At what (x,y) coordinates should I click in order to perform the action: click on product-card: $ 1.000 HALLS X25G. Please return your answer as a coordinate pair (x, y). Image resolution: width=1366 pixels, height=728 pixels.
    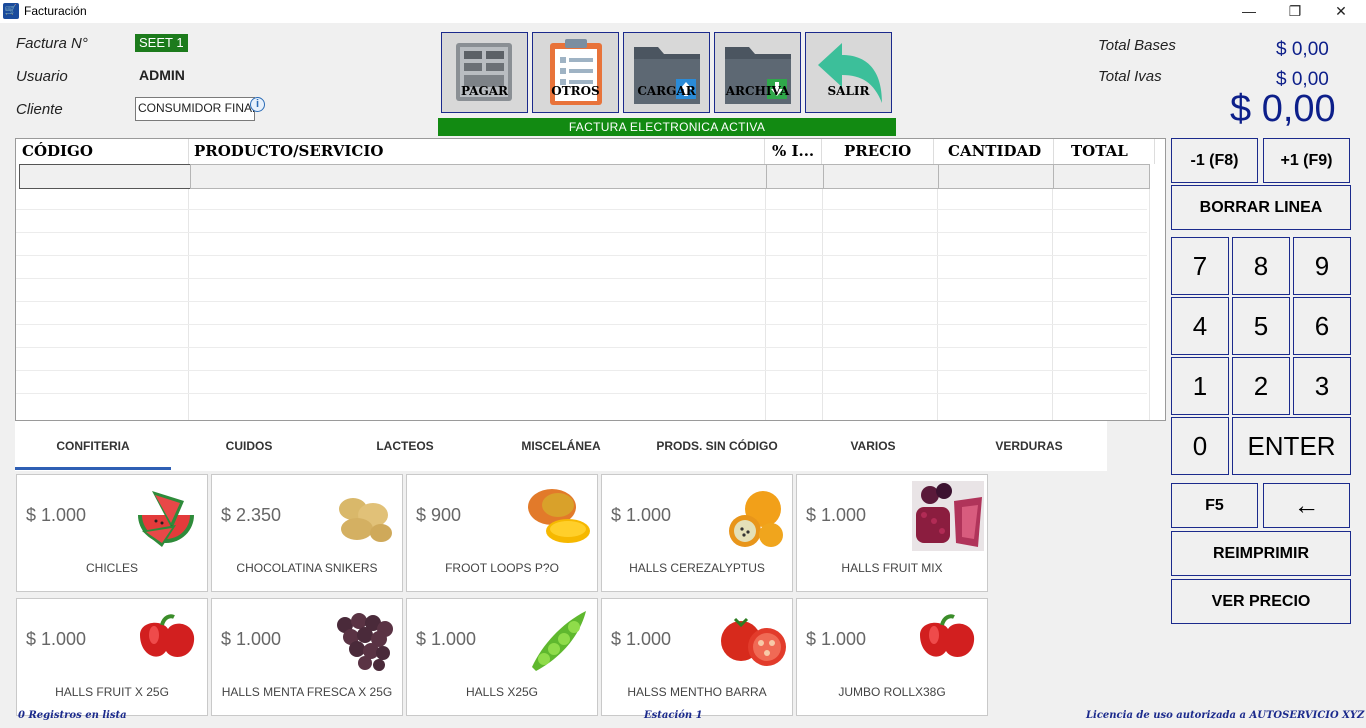
    Looking at the image, I should click on (502, 657).